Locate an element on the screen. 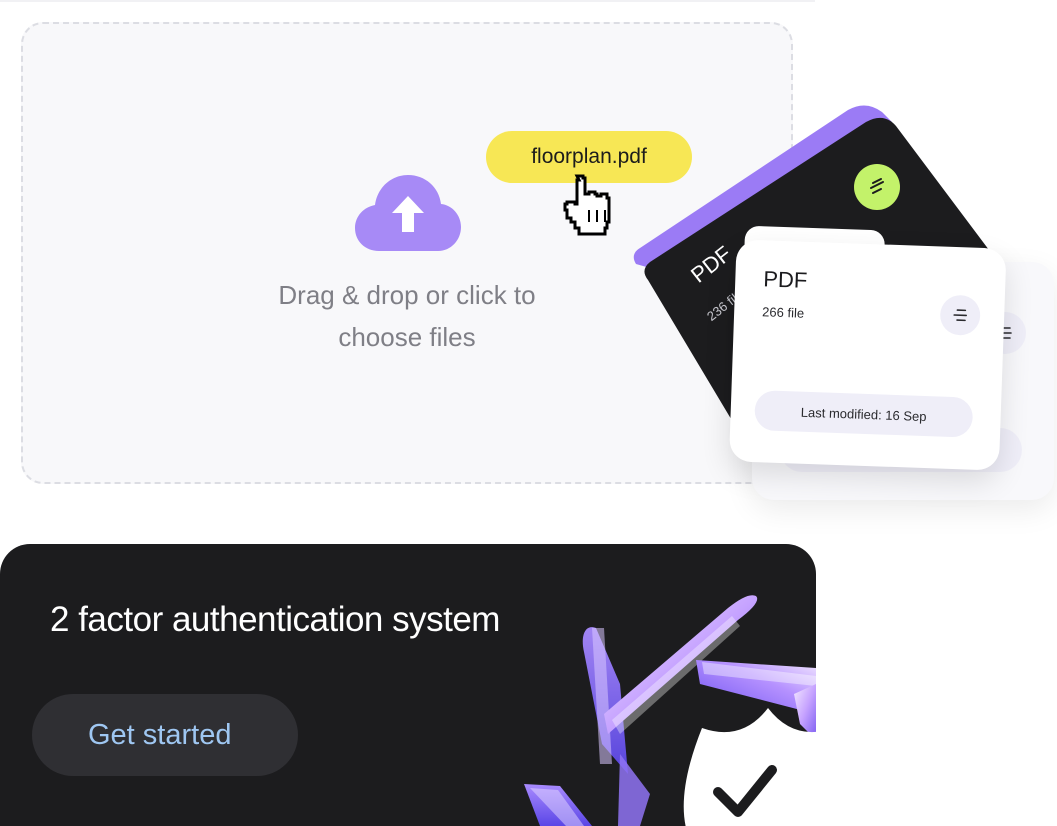 The width and height of the screenshot is (1057, 826). top-divider is located at coordinates (407, 1).